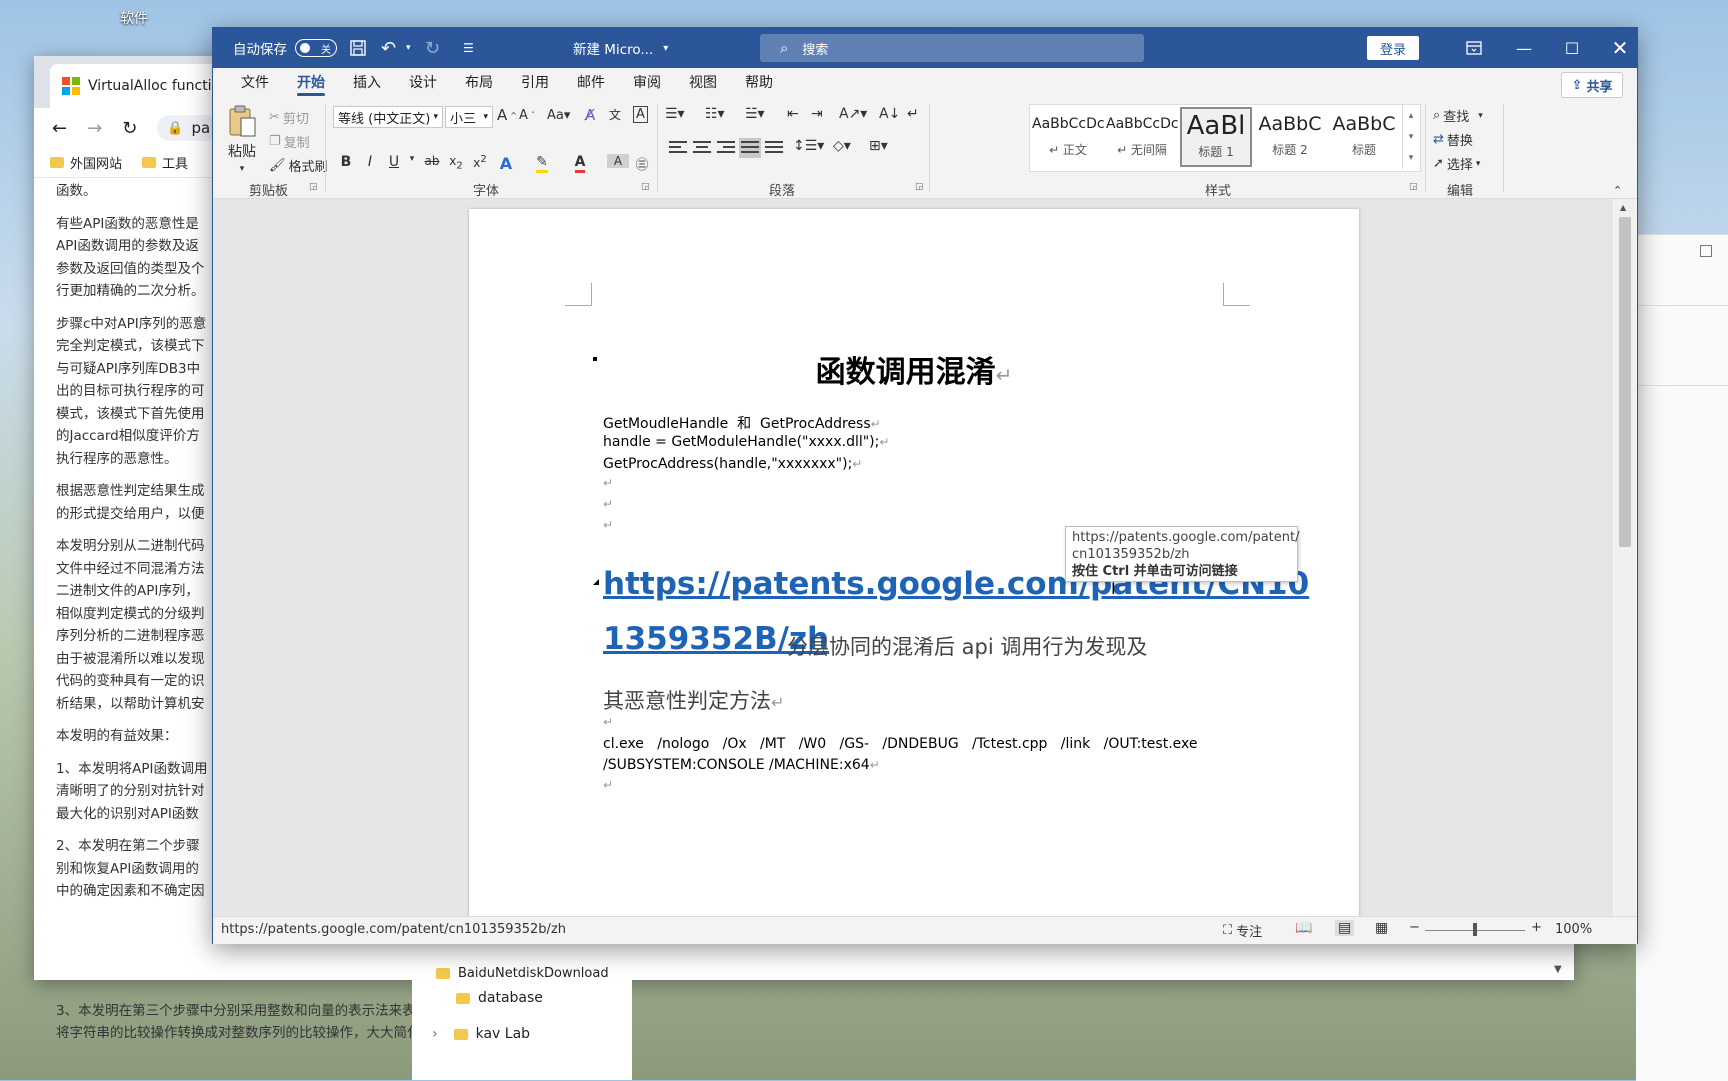 This screenshot has width=1728, height=1081. I want to click on phonetic-guide-icon: 文, so click(615, 114).